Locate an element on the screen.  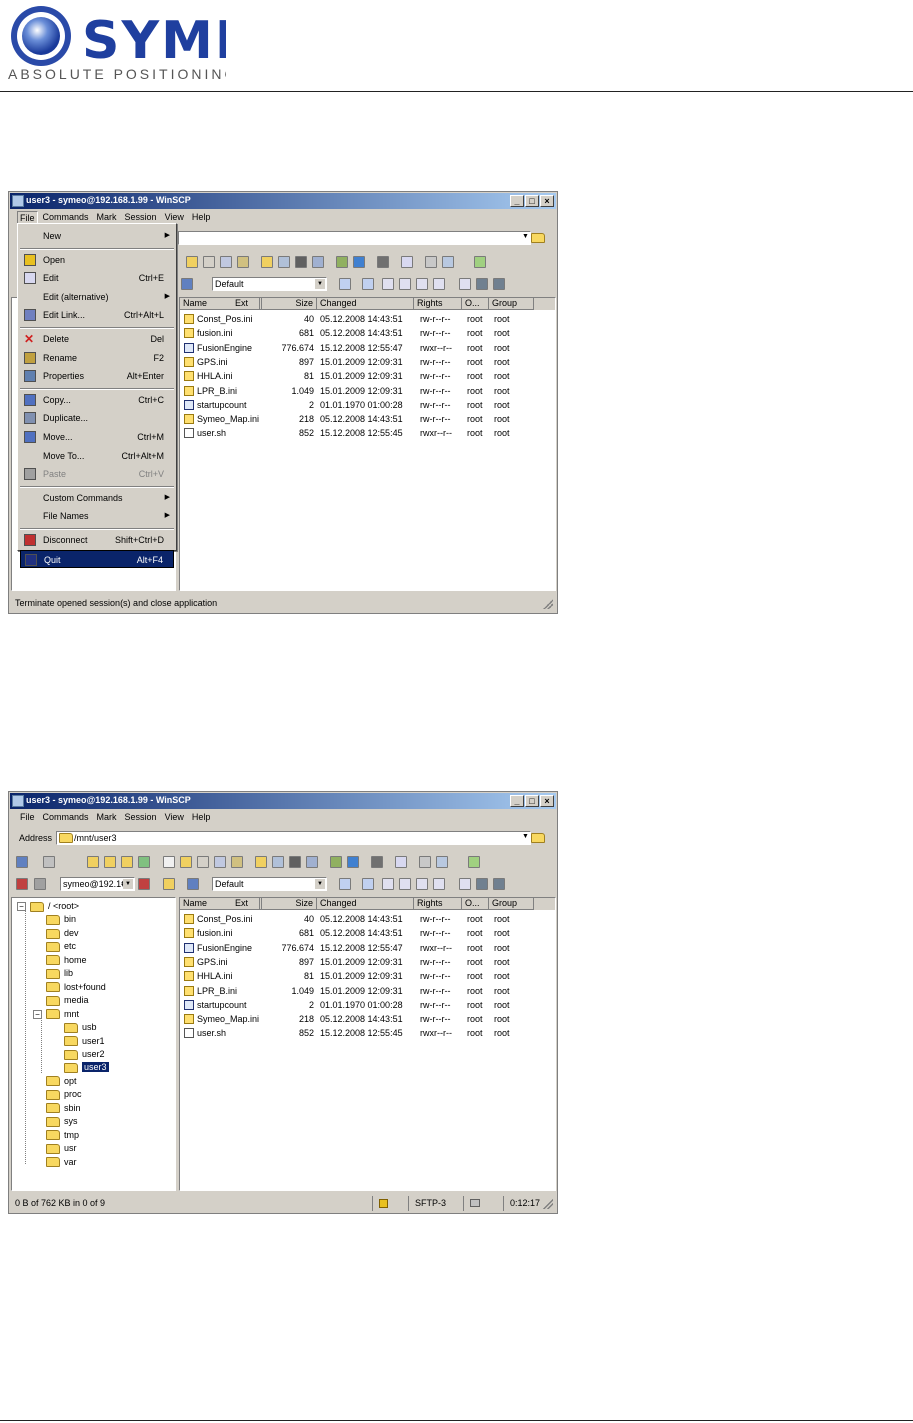
menu-commands: Commands is located at coordinates (66, 817).